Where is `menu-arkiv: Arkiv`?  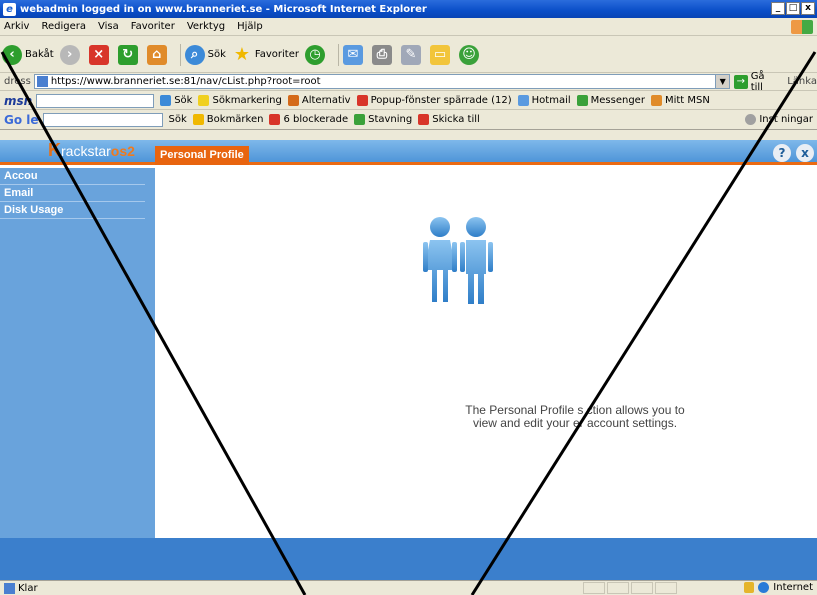
menu-arkiv: Arkiv is located at coordinates (17, 26).